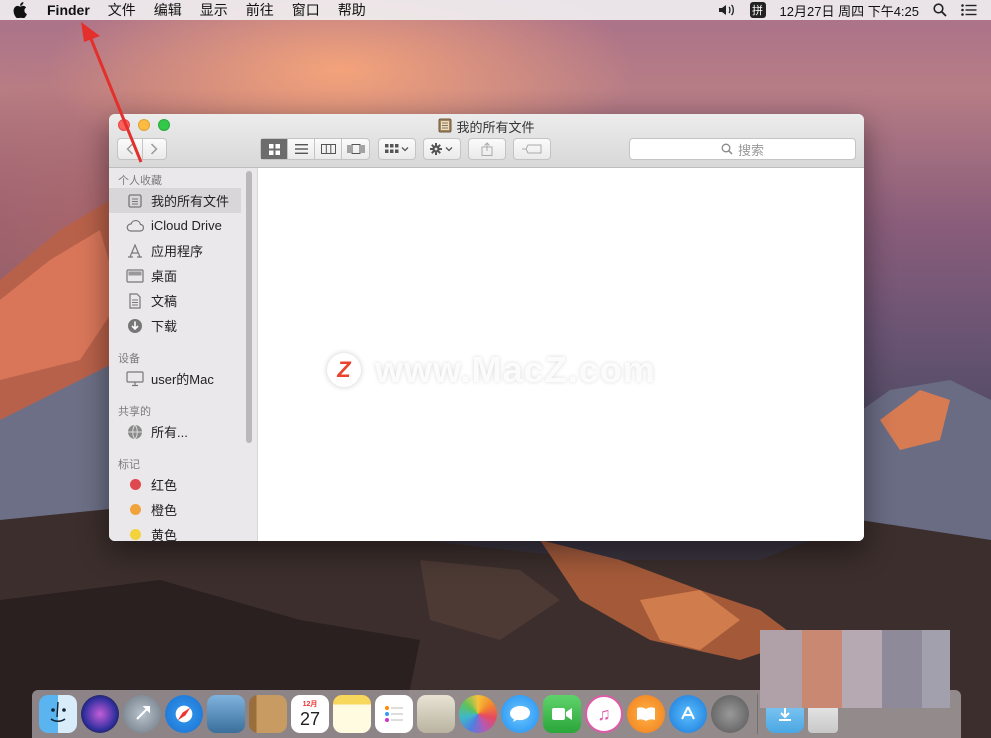 The image size is (991, 738). I want to click on tag-button, so click(532, 149).